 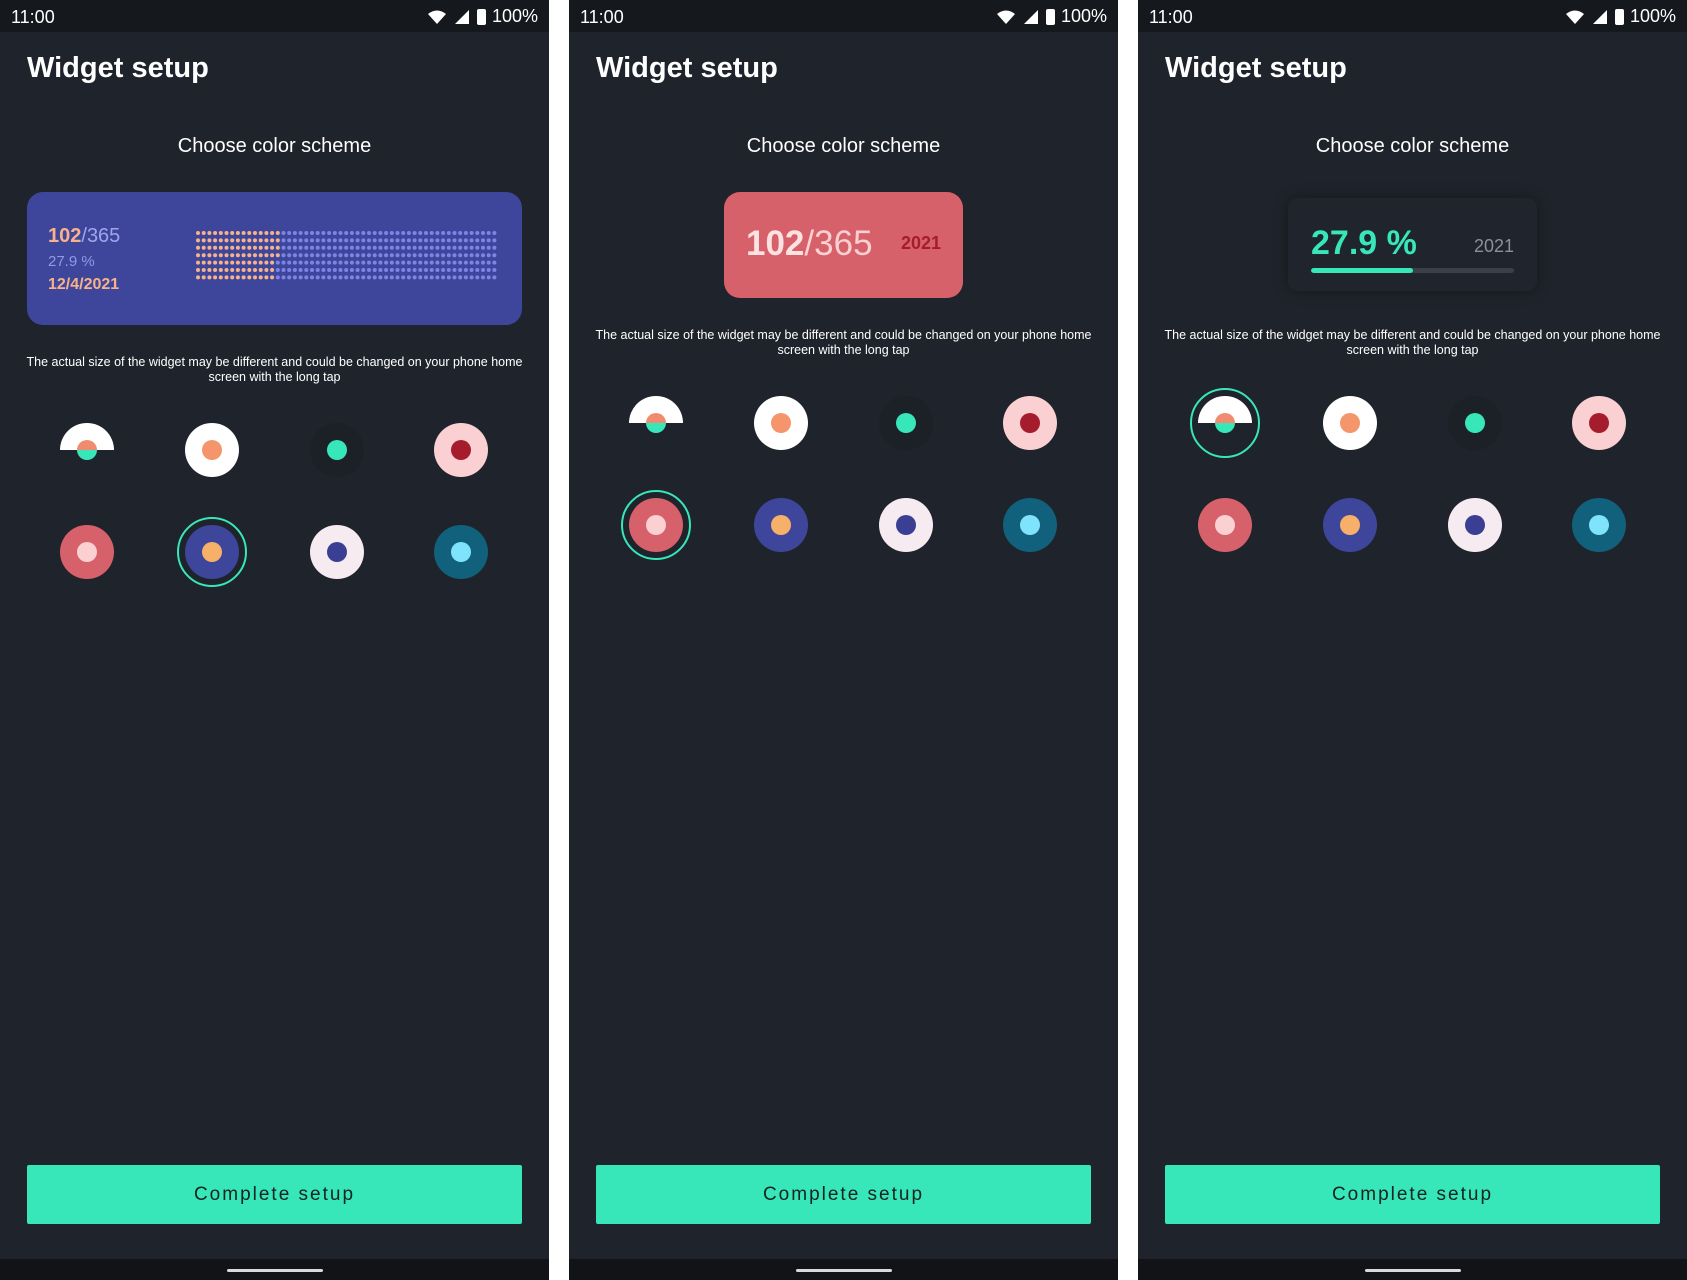 I want to click on status-icons: 100%, so click(x=1620, y=16).